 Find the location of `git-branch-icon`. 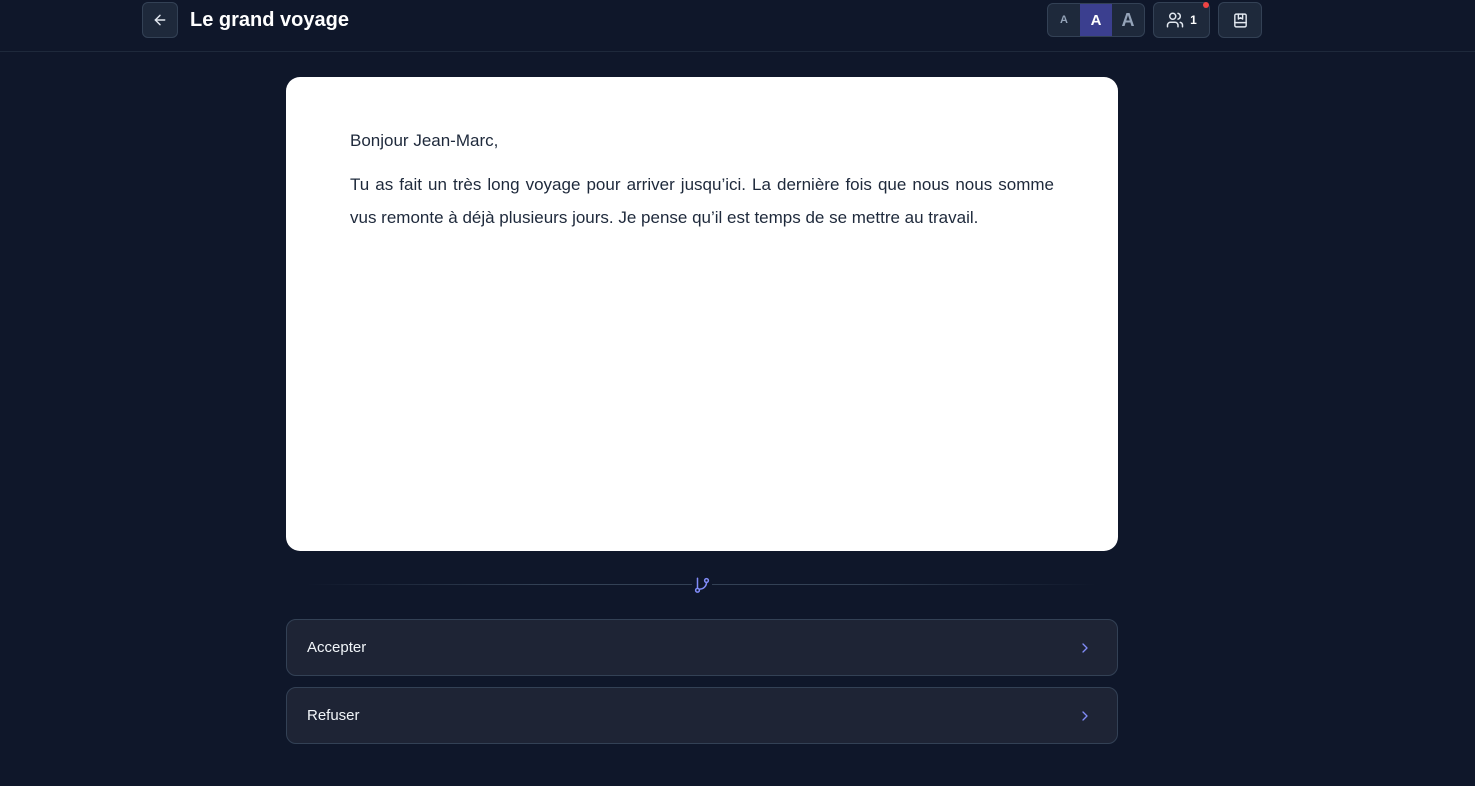

git-branch-icon is located at coordinates (702, 585).